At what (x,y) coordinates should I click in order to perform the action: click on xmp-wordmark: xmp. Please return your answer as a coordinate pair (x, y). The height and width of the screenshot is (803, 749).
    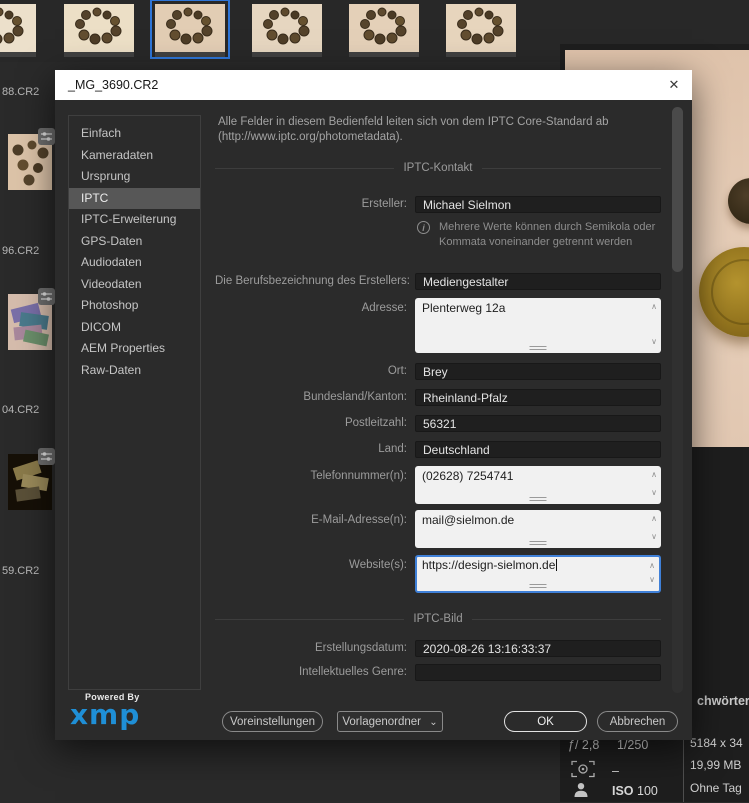
    Looking at the image, I should click on (105, 714).